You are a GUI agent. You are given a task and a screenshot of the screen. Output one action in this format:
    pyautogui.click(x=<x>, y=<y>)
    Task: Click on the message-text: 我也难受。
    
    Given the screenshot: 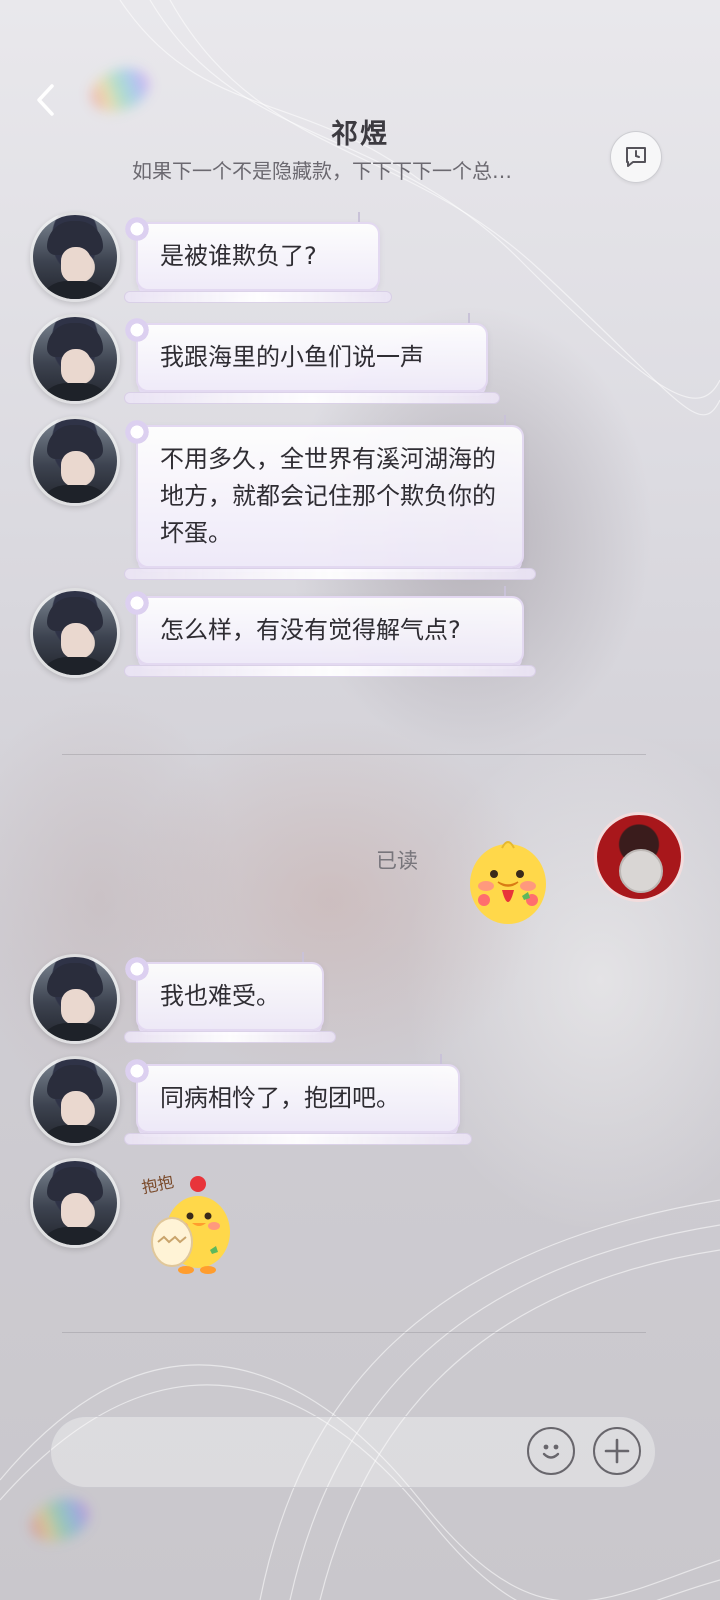 What is the action you would take?
    pyautogui.click(x=220, y=996)
    